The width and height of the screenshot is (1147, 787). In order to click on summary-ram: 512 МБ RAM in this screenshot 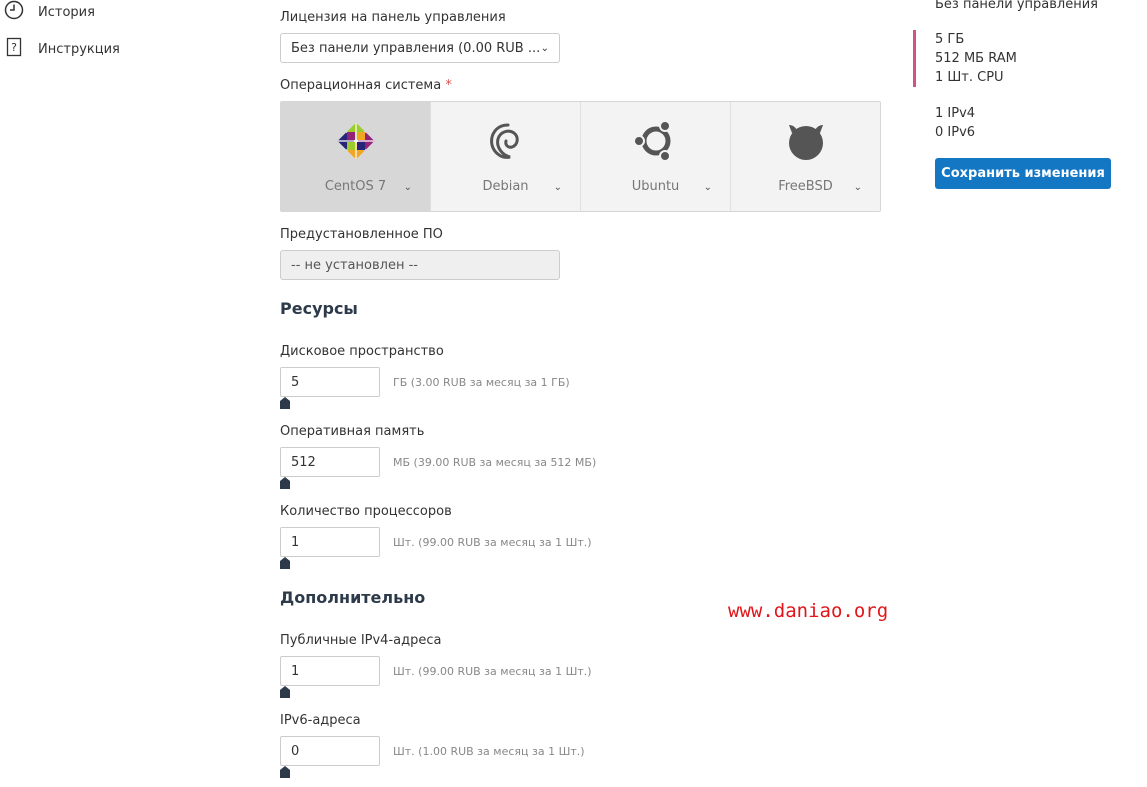, I will do `click(976, 58)`.